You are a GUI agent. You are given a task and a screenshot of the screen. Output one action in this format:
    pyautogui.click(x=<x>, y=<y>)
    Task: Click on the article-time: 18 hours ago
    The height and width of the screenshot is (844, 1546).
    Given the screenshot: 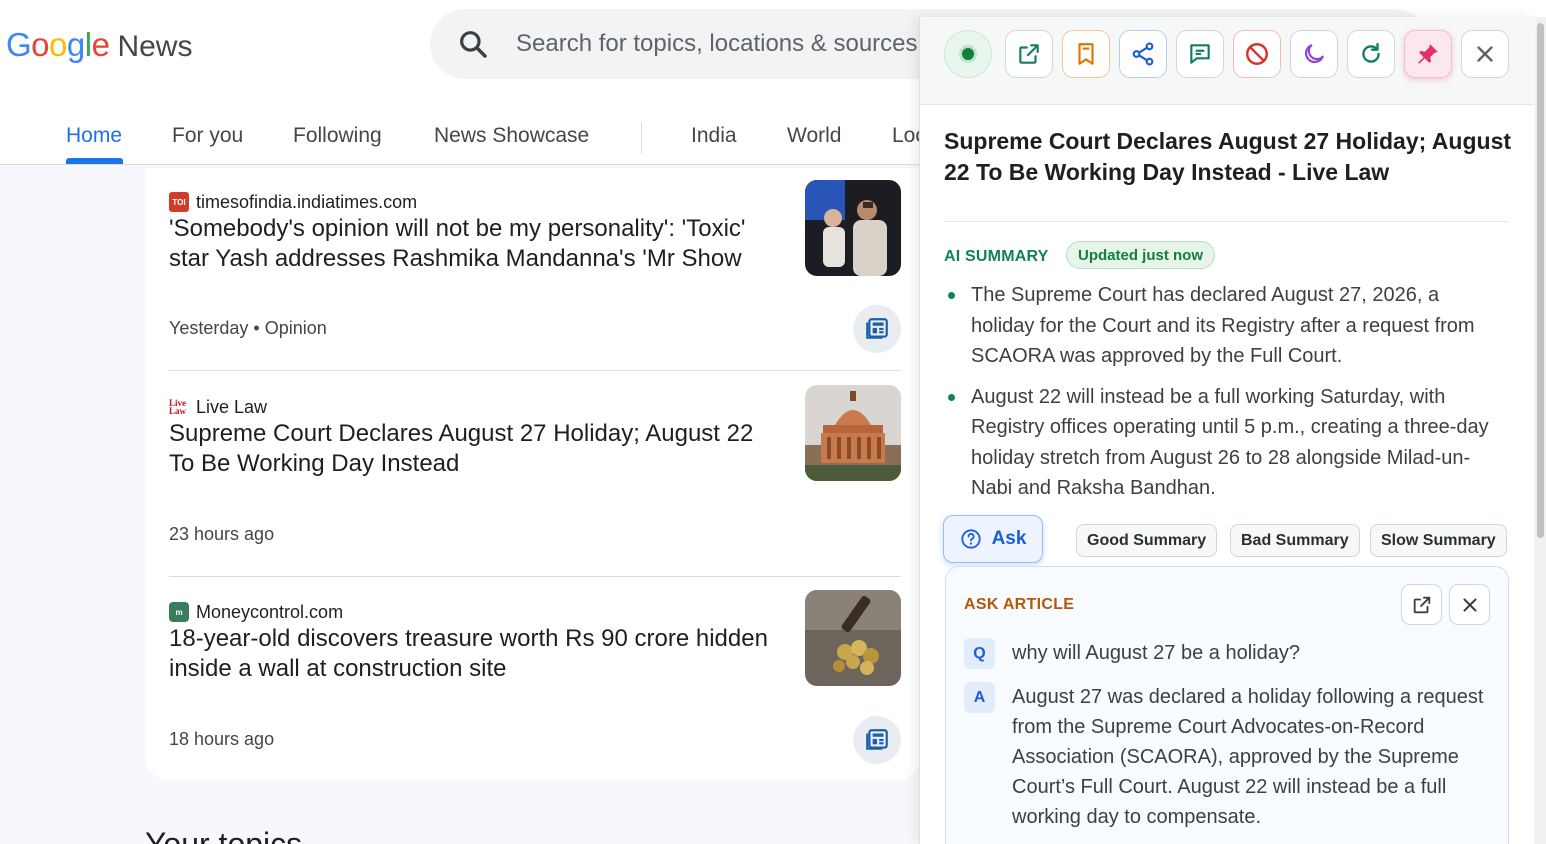 What is the action you would take?
    pyautogui.click(x=222, y=739)
    